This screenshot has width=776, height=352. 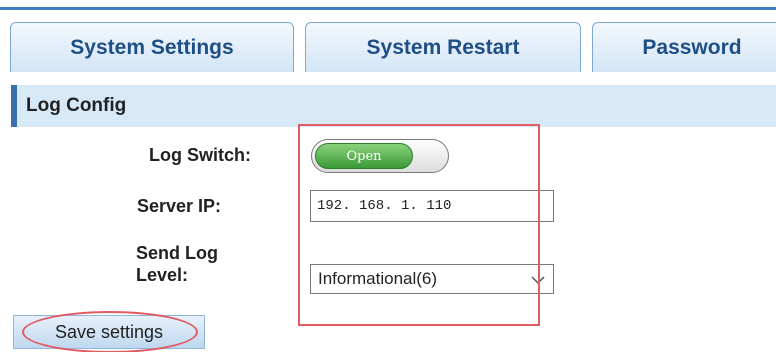 What do you see at coordinates (109, 332) in the screenshot?
I see `save-settings-button: Save settings` at bounding box center [109, 332].